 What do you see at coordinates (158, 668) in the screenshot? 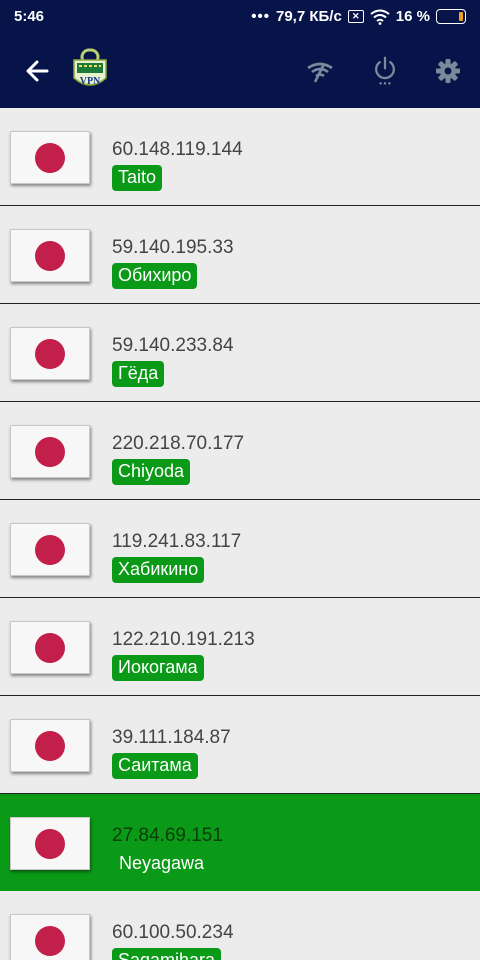
I see `server-city-badge: Иокогама` at bounding box center [158, 668].